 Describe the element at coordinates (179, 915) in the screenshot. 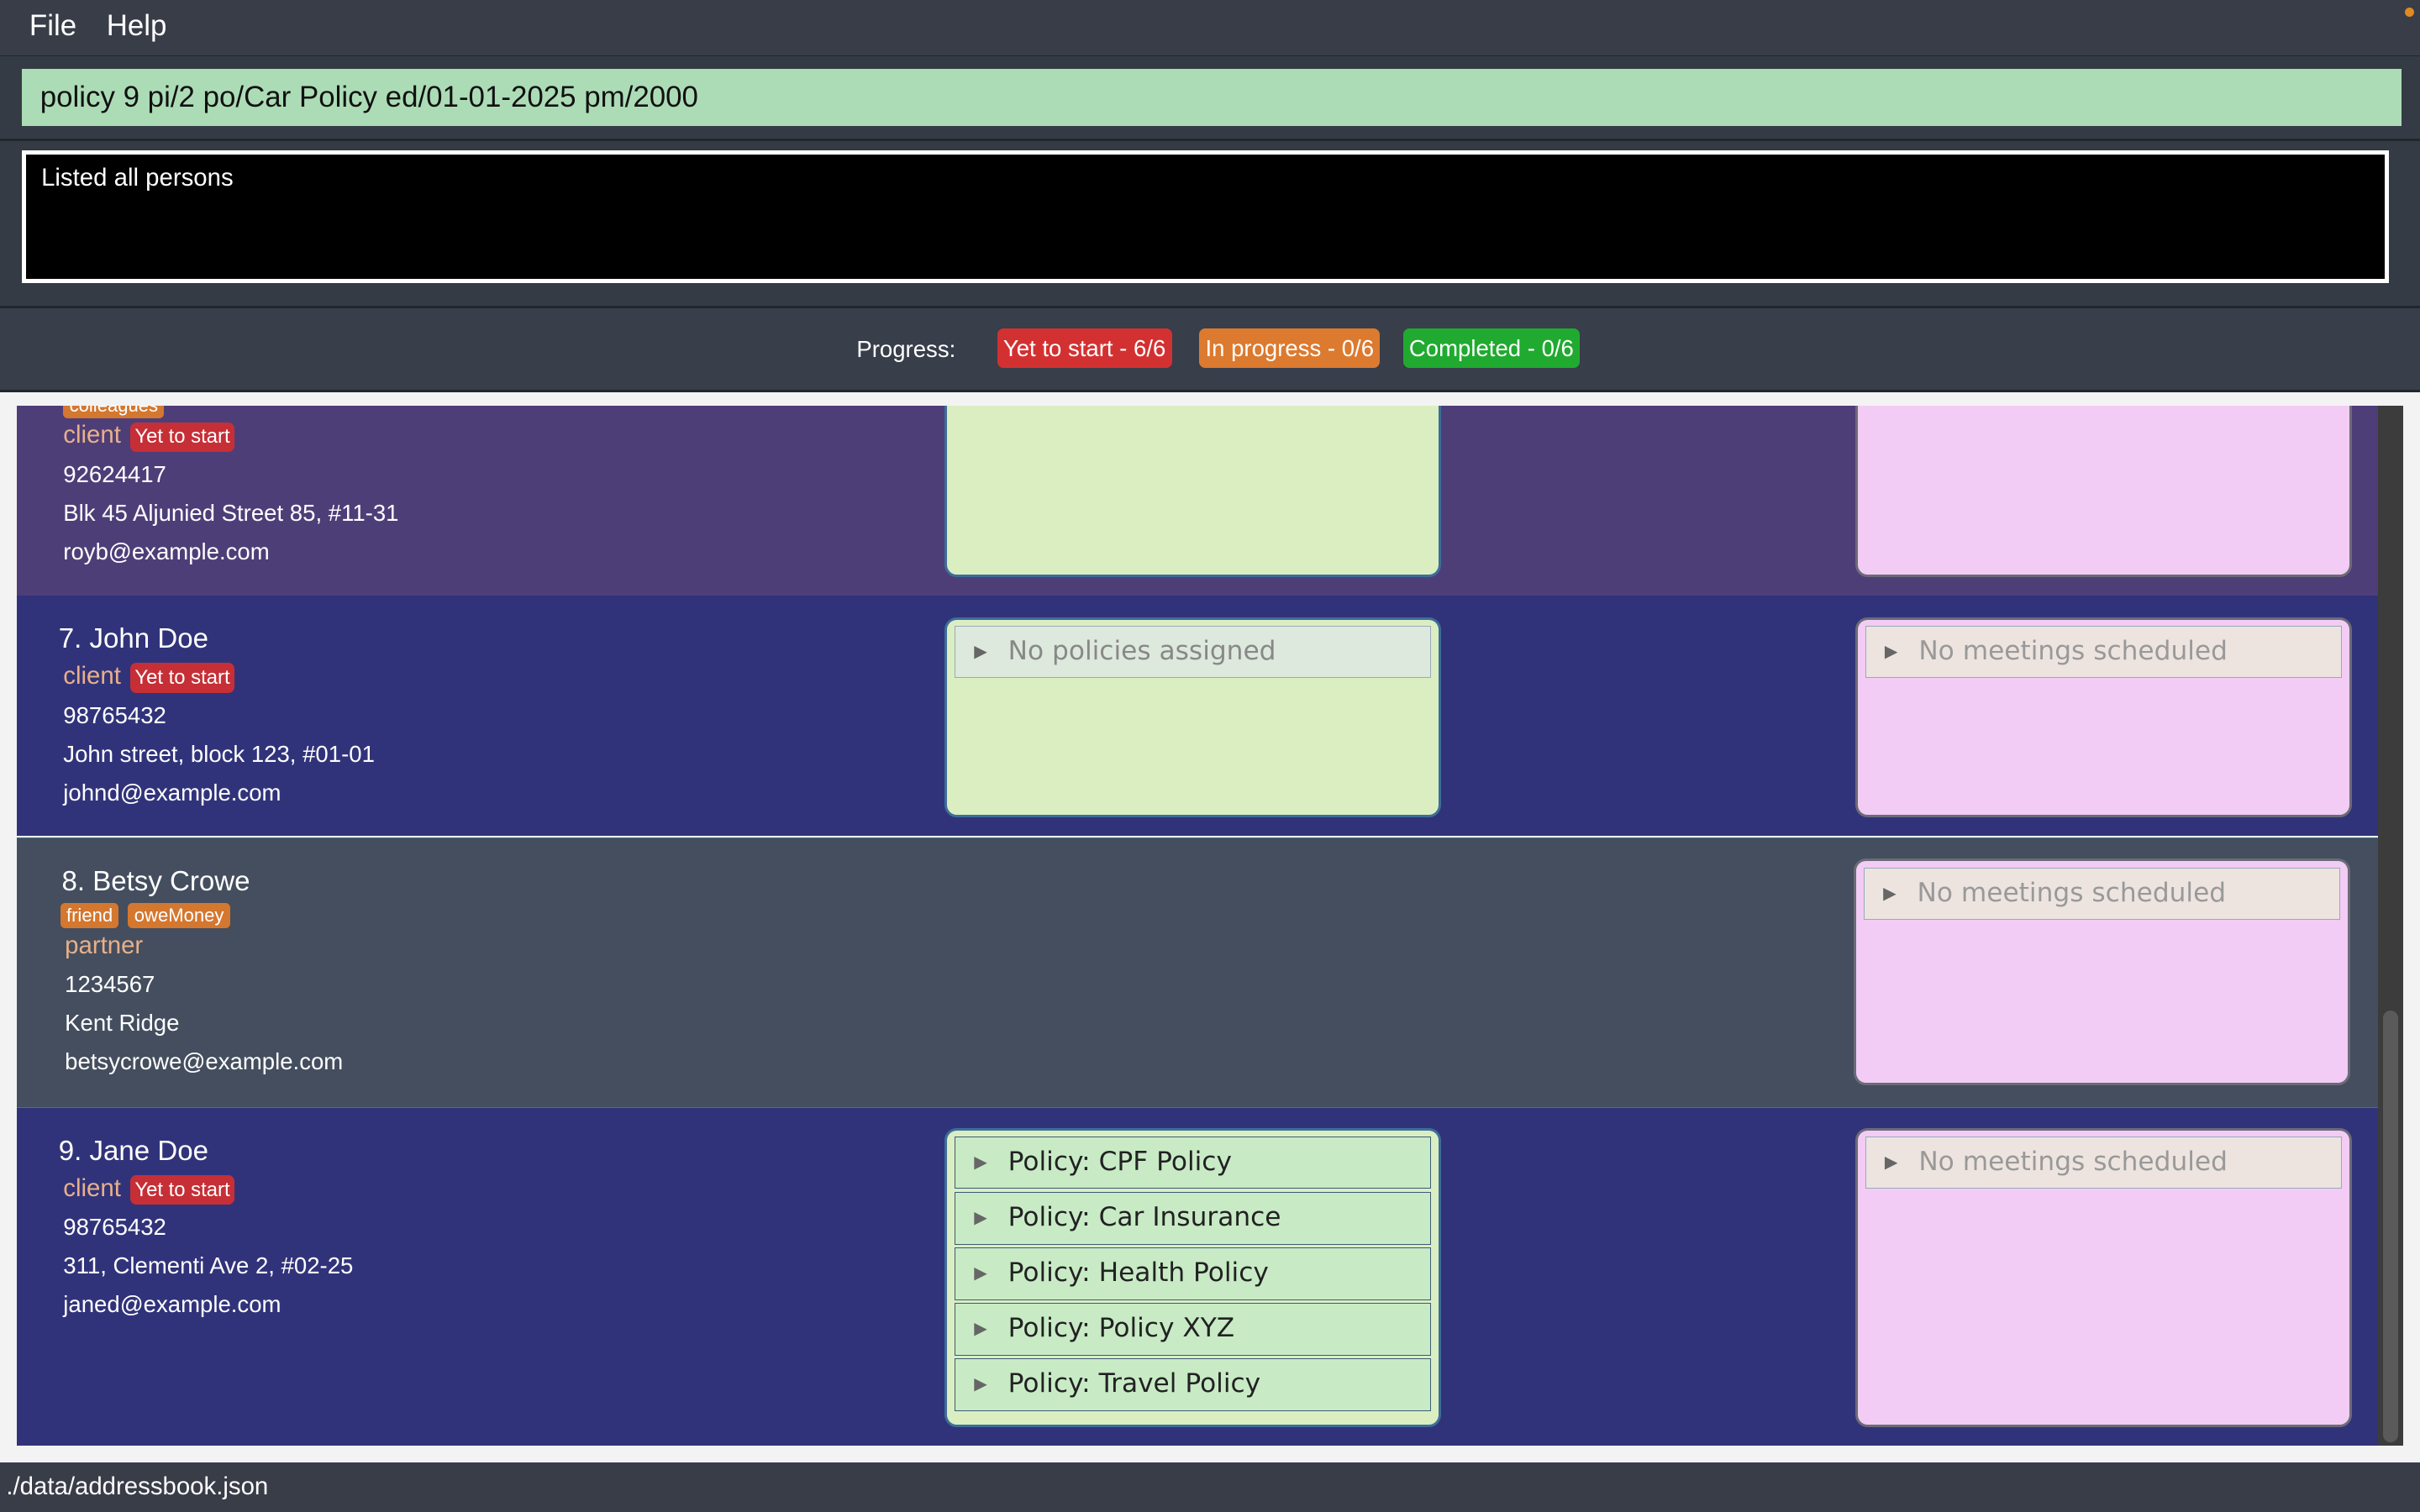

I see `tag: oweMoney` at that location.